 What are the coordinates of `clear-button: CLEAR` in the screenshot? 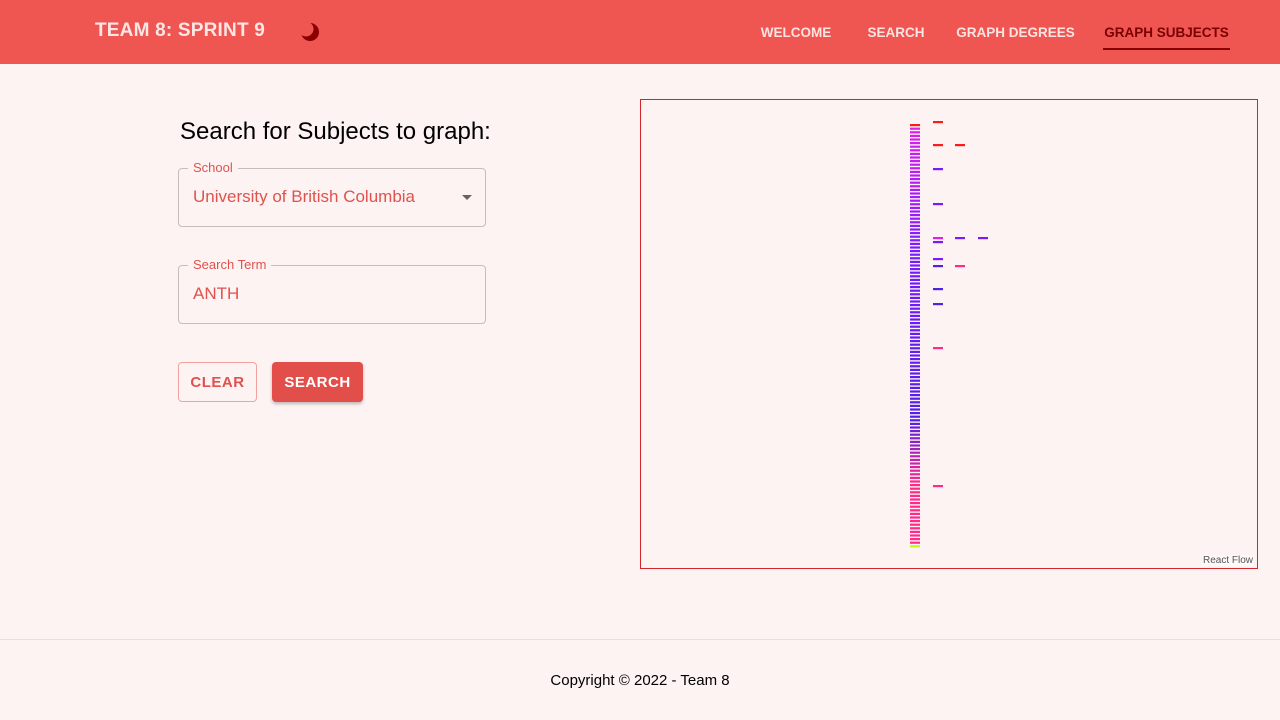 It's located at (217, 382).